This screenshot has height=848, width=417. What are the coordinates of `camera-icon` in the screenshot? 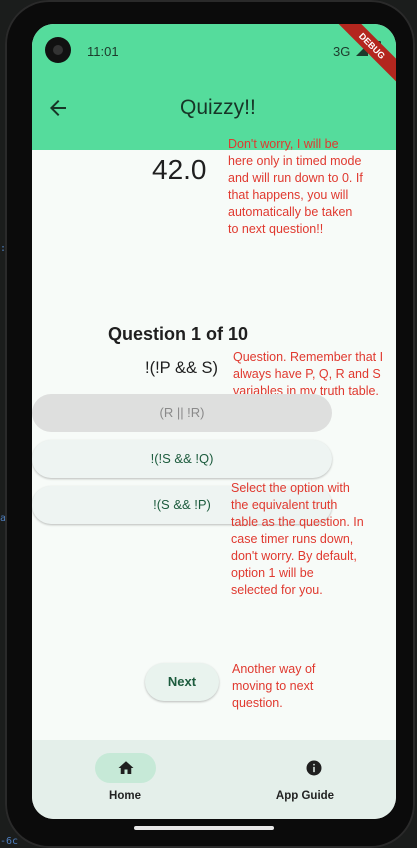 It's located at (58, 50).